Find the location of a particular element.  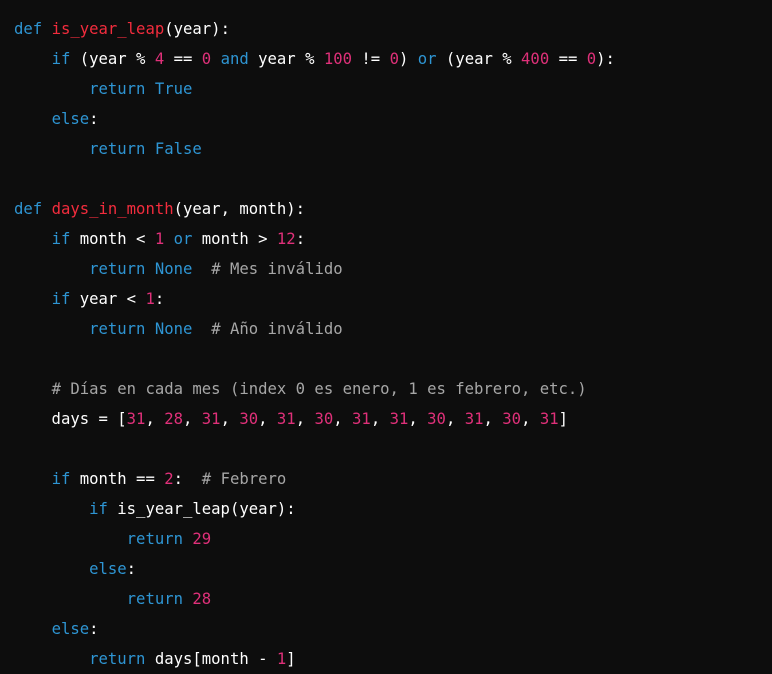

code-line: if year < 1: is located at coordinates (393, 299).